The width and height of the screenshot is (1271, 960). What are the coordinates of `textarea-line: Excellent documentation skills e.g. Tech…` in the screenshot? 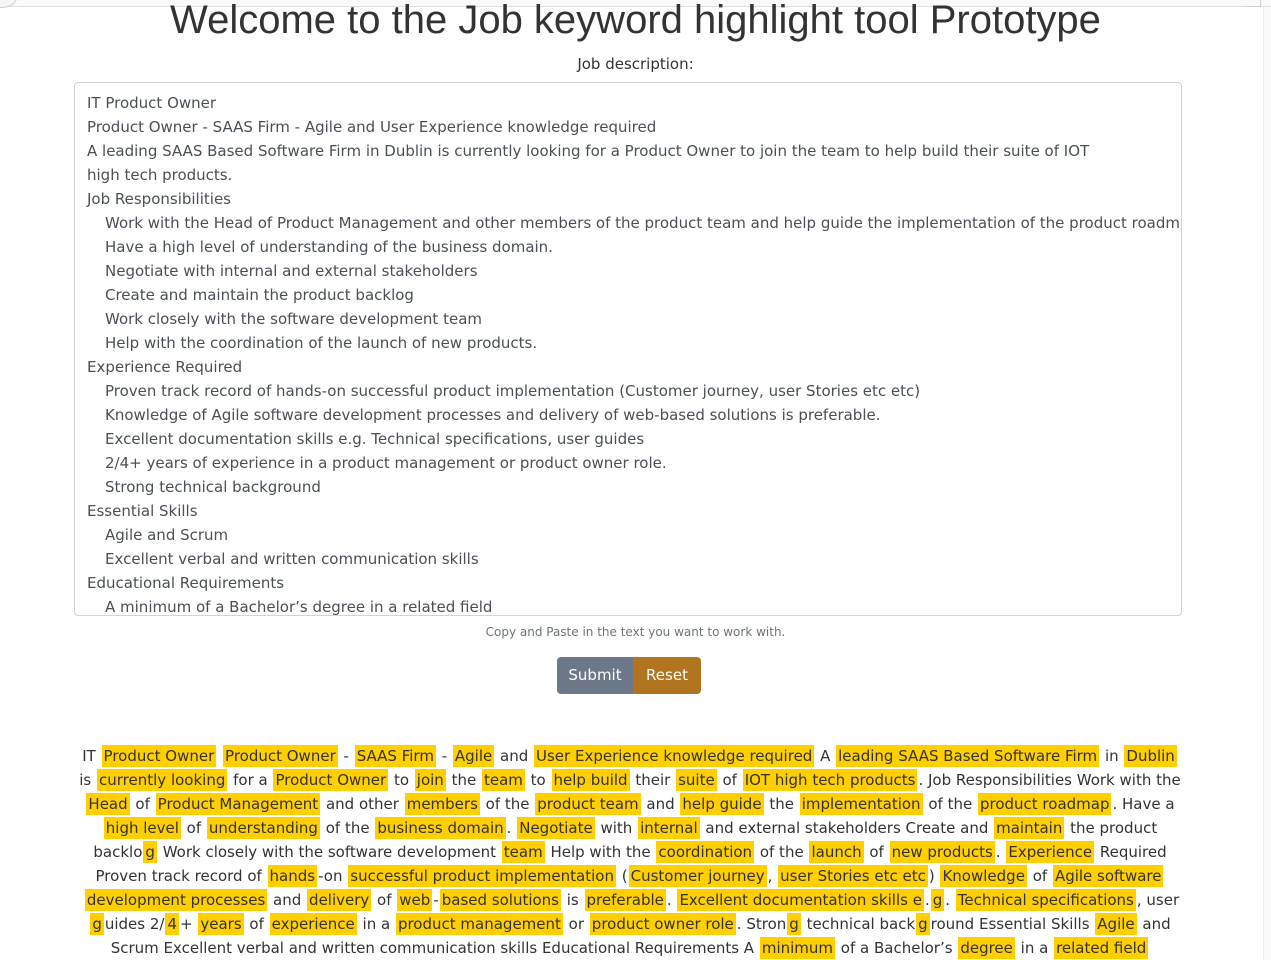 It's located at (375, 439).